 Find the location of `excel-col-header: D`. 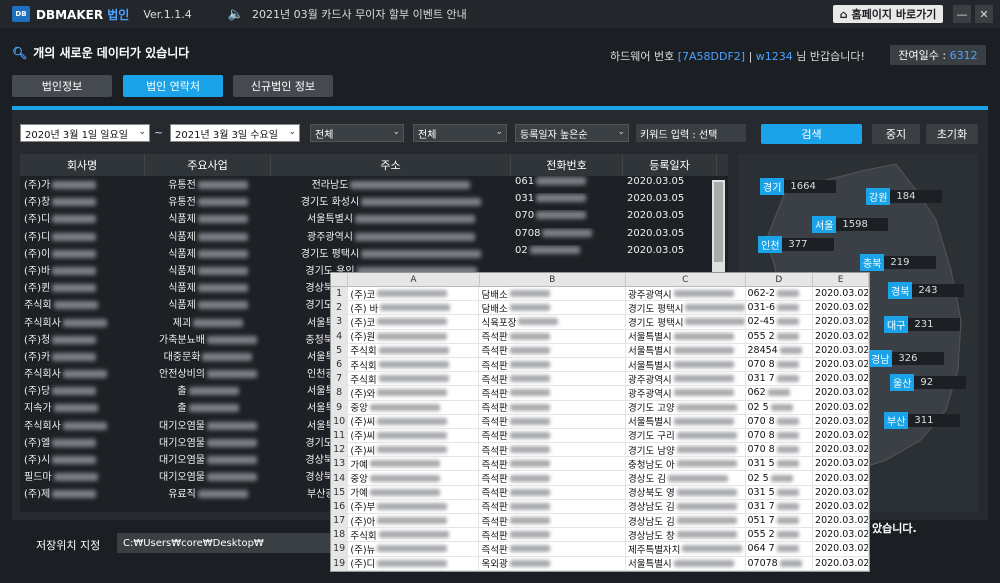

excel-col-header: D is located at coordinates (780, 279).